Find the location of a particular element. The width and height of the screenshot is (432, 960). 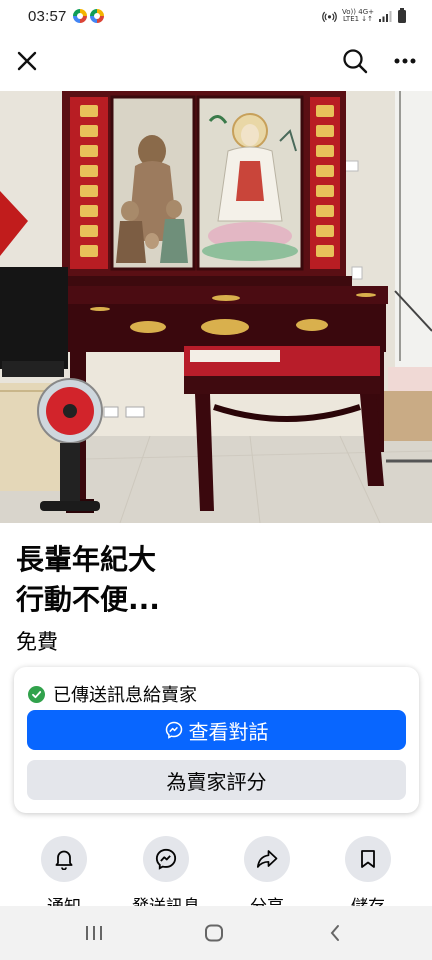

battery-icon is located at coordinates (402, 15).